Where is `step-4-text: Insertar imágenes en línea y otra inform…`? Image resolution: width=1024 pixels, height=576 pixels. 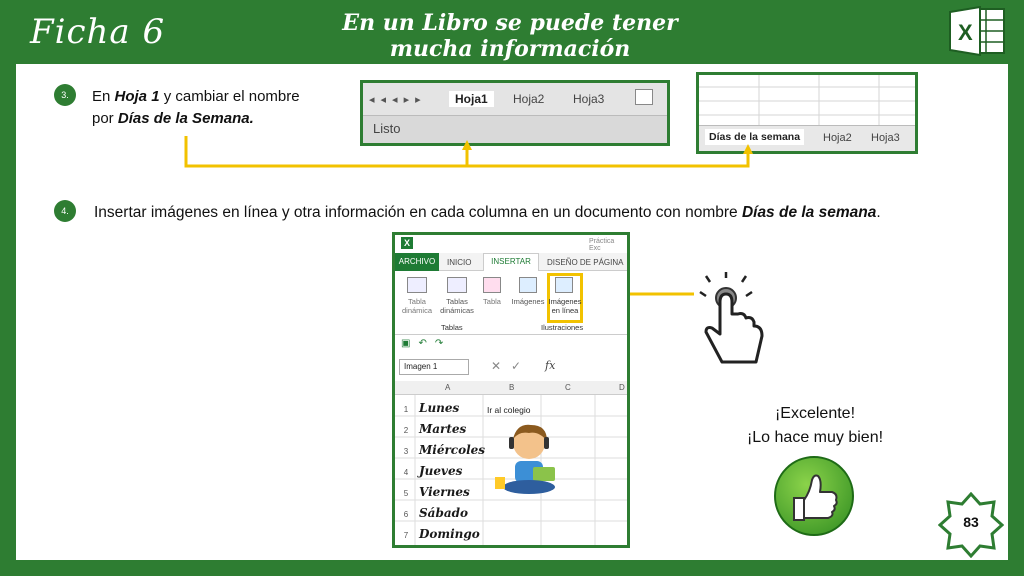
step-4-text: Insertar imágenes en línea y otra inform… is located at coordinates (487, 212).